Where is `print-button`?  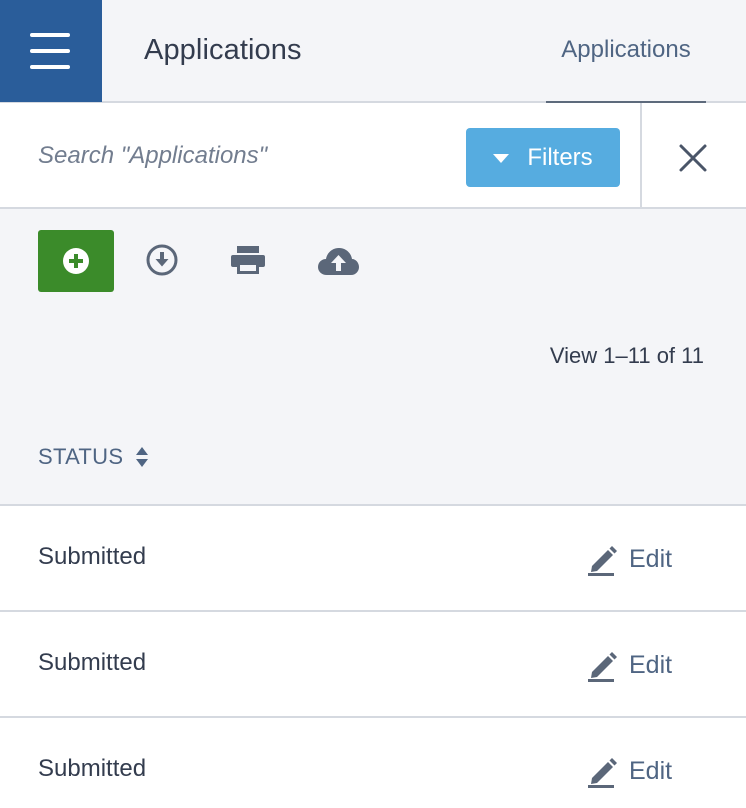
print-button is located at coordinates (248, 260).